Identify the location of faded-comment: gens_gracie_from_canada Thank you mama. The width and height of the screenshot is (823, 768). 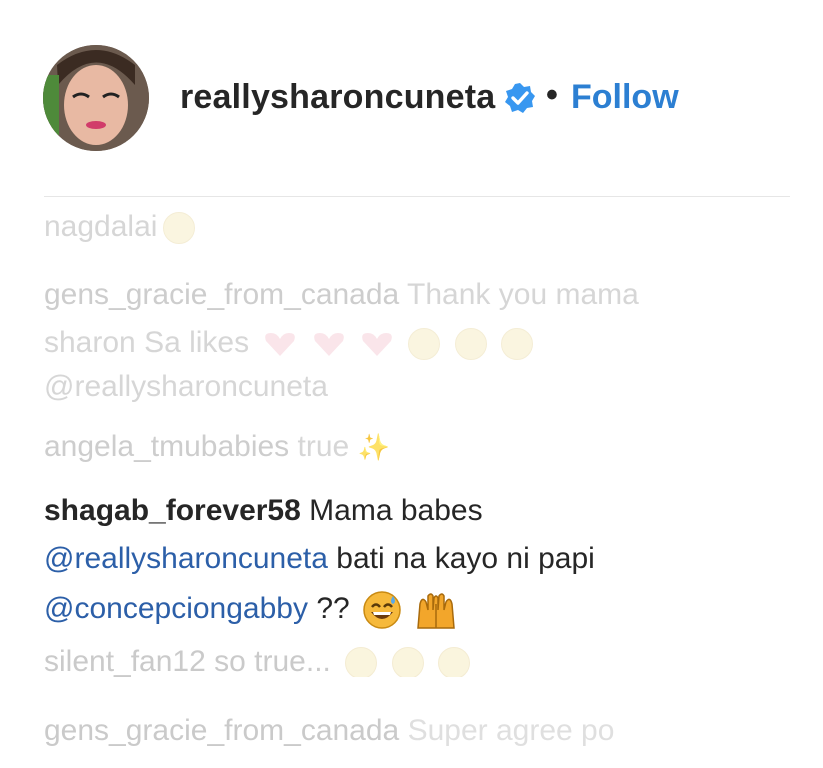
(341, 295).